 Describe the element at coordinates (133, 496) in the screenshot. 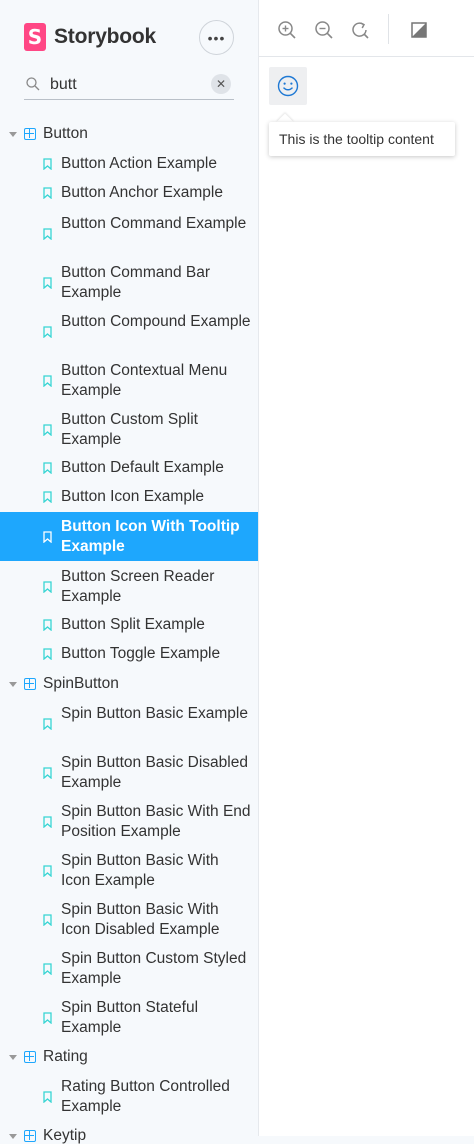

I see `sidebar-story-label: Button Icon Example` at that location.